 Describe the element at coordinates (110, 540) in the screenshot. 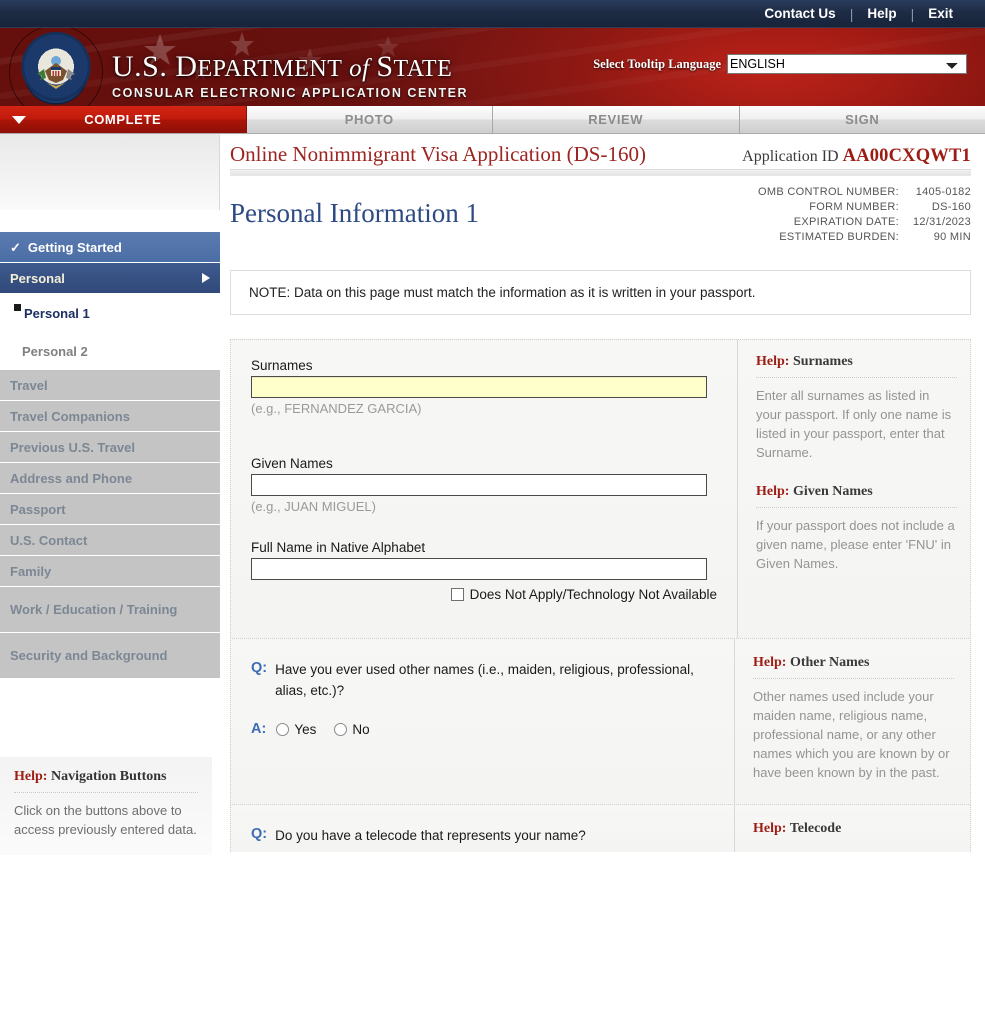

I see `sidebar-item-us-contact: U.S. Contact` at that location.